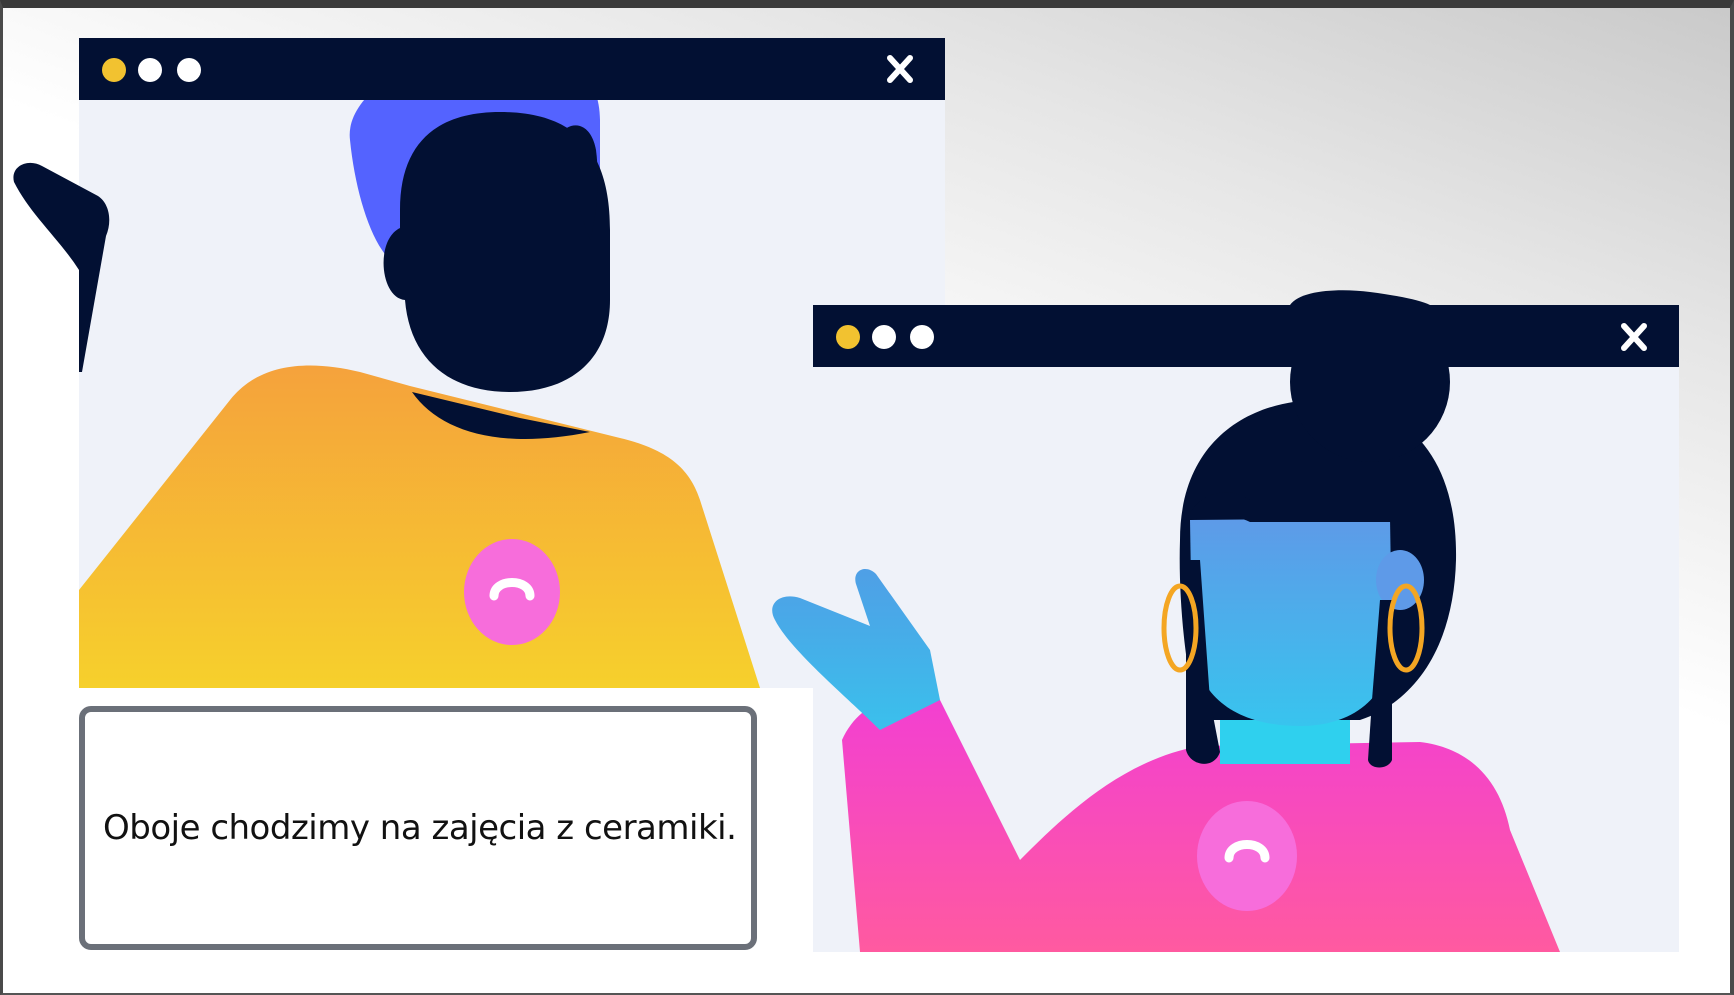 The image size is (1734, 995). What do you see at coordinates (1291, 622) in the screenshot?
I see `woman-face` at bounding box center [1291, 622].